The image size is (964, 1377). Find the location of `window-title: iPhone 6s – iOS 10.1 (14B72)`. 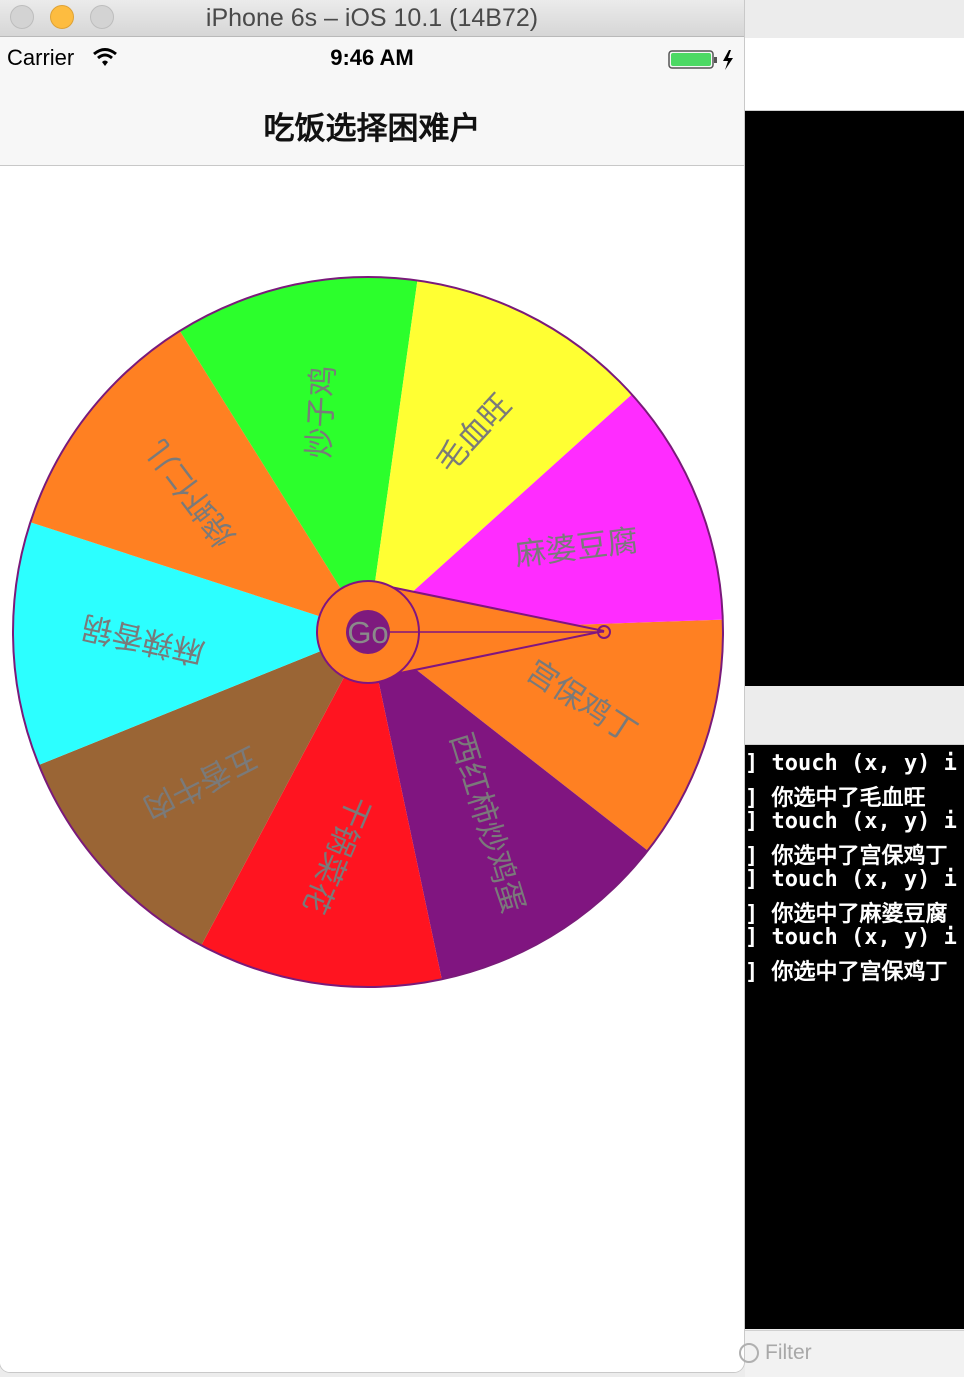

window-title: iPhone 6s – iOS 10.1 (14B72) is located at coordinates (372, 18).